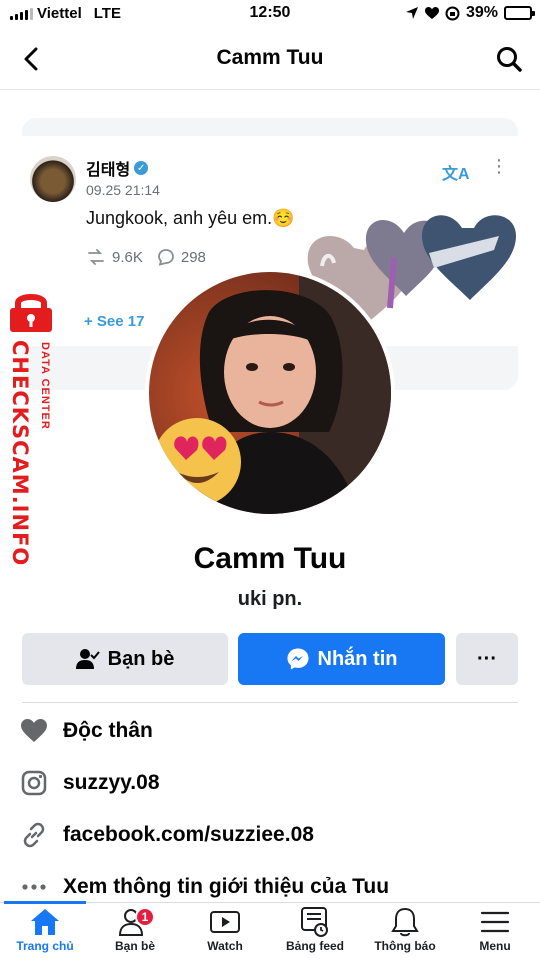 The image size is (540, 960). Describe the element at coordinates (96, 257) in the screenshot. I see `retweet-icon` at that location.